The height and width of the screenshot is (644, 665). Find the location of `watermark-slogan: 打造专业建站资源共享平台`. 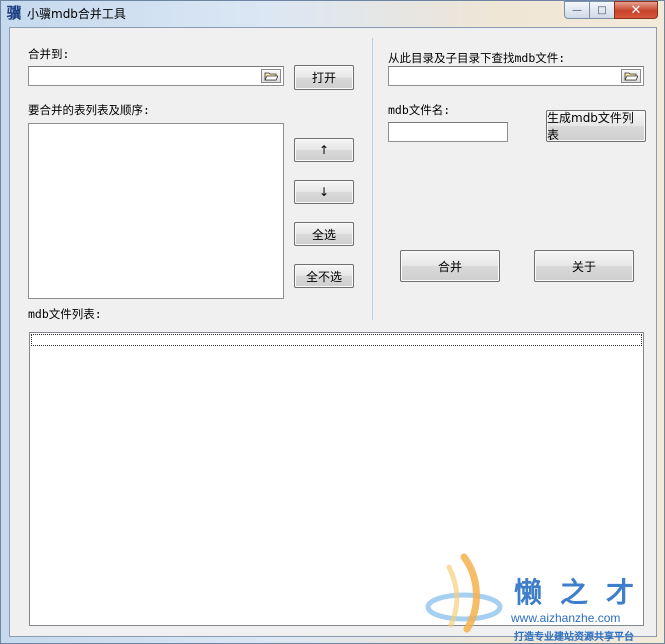

watermark-slogan: 打造专业建站资源共享平台 is located at coordinates (574, 637).